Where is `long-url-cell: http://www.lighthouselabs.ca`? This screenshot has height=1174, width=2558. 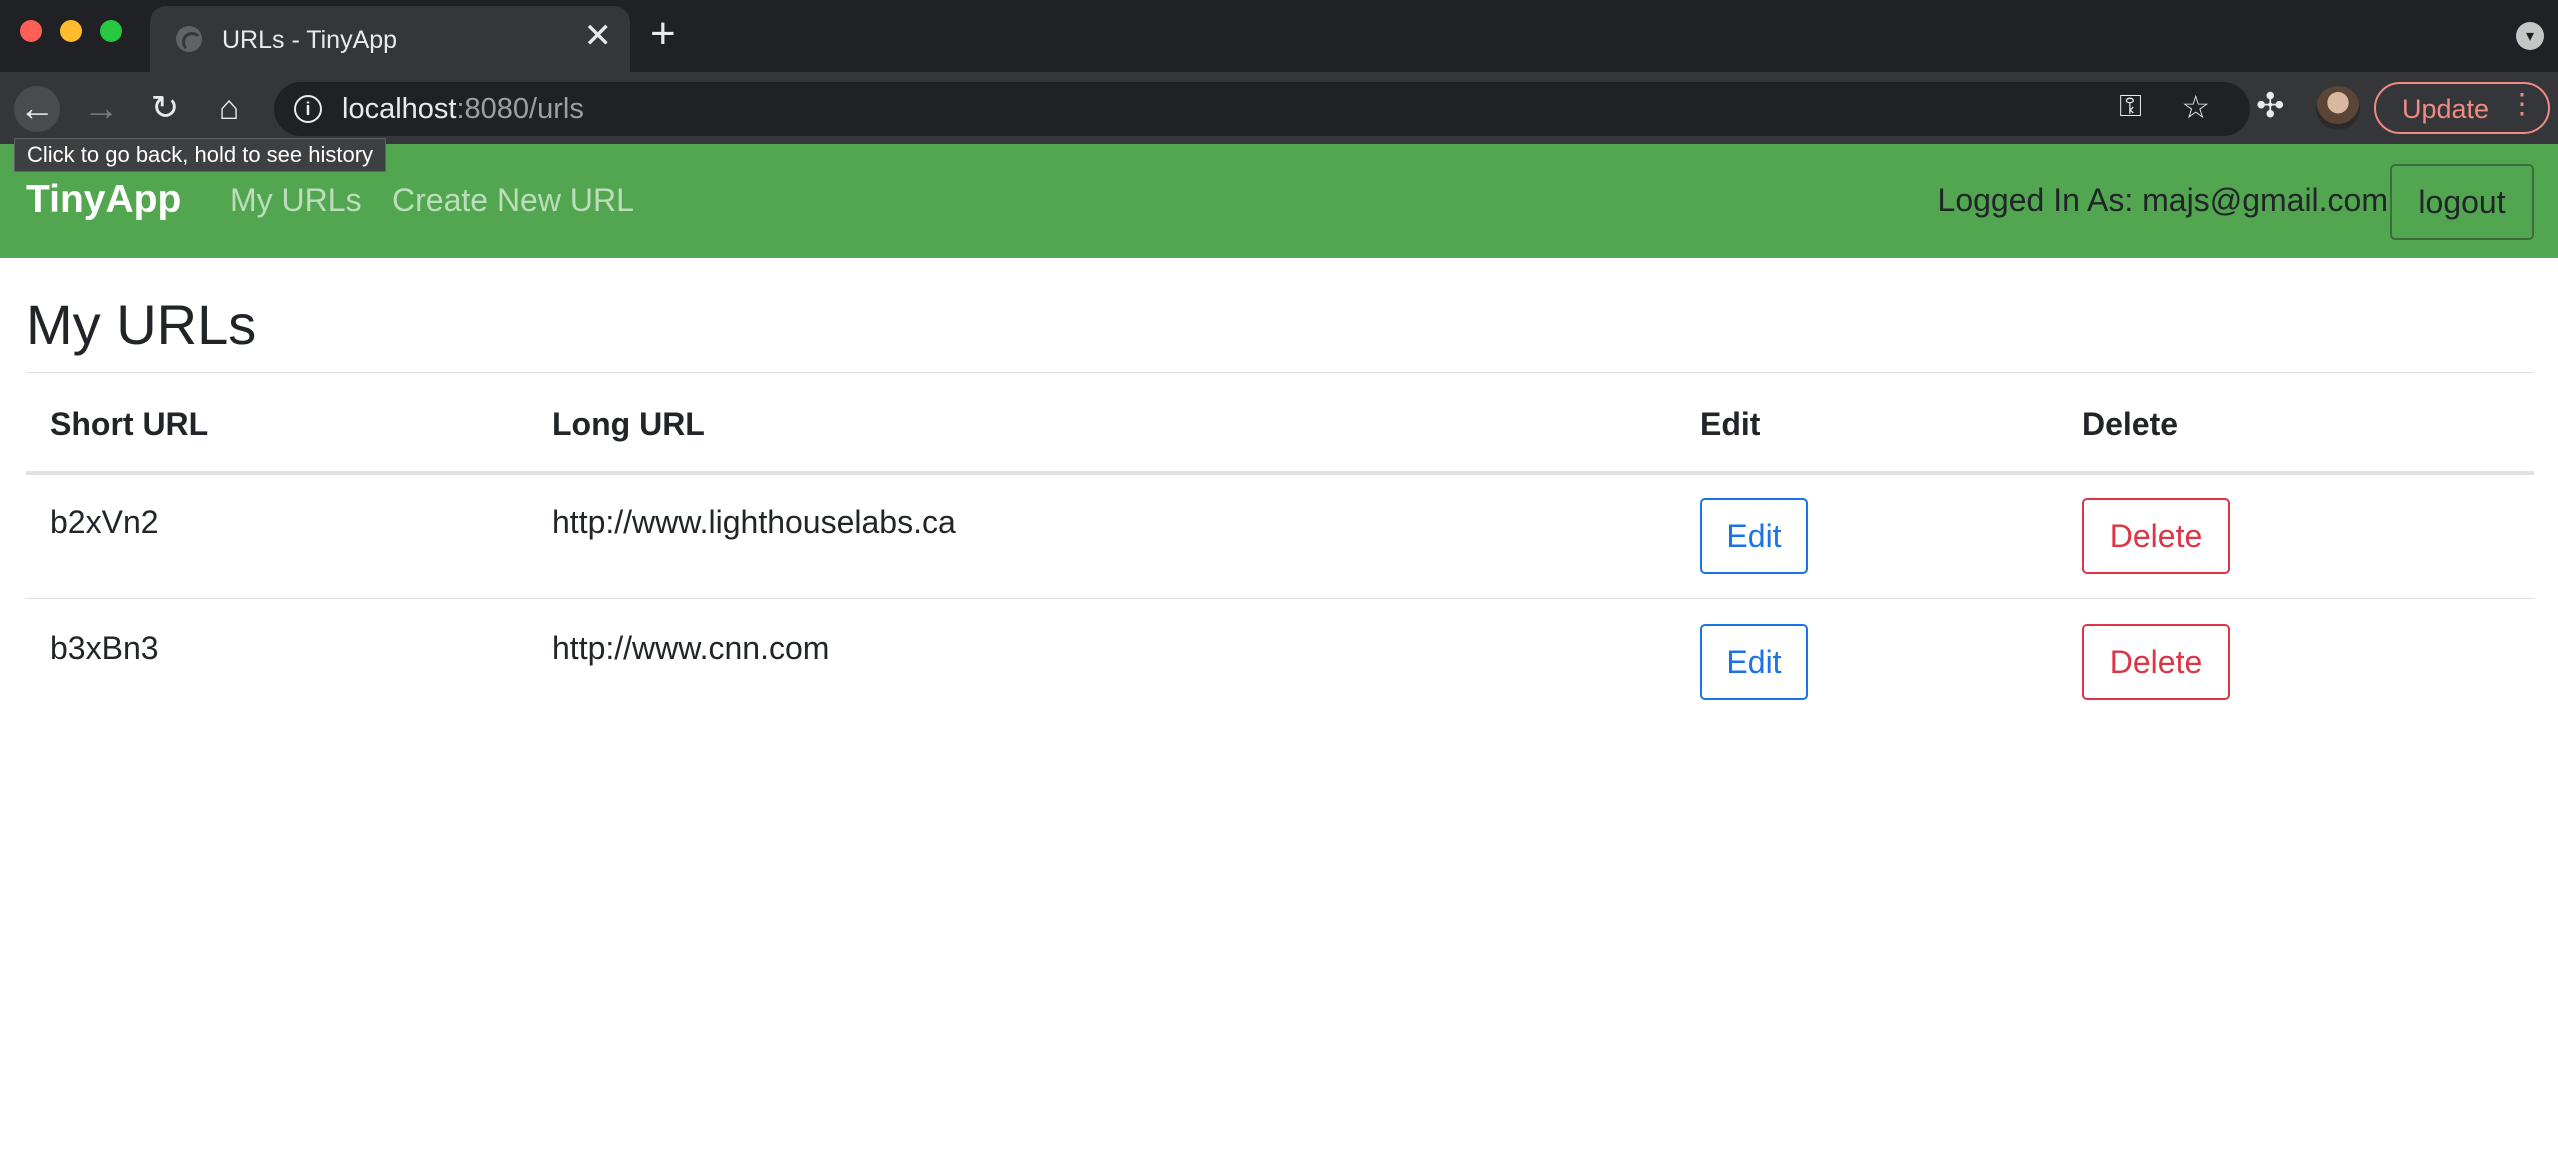 long-url-cell: http://www.lighthouselabs.ca is located at coordinates (754, 522).